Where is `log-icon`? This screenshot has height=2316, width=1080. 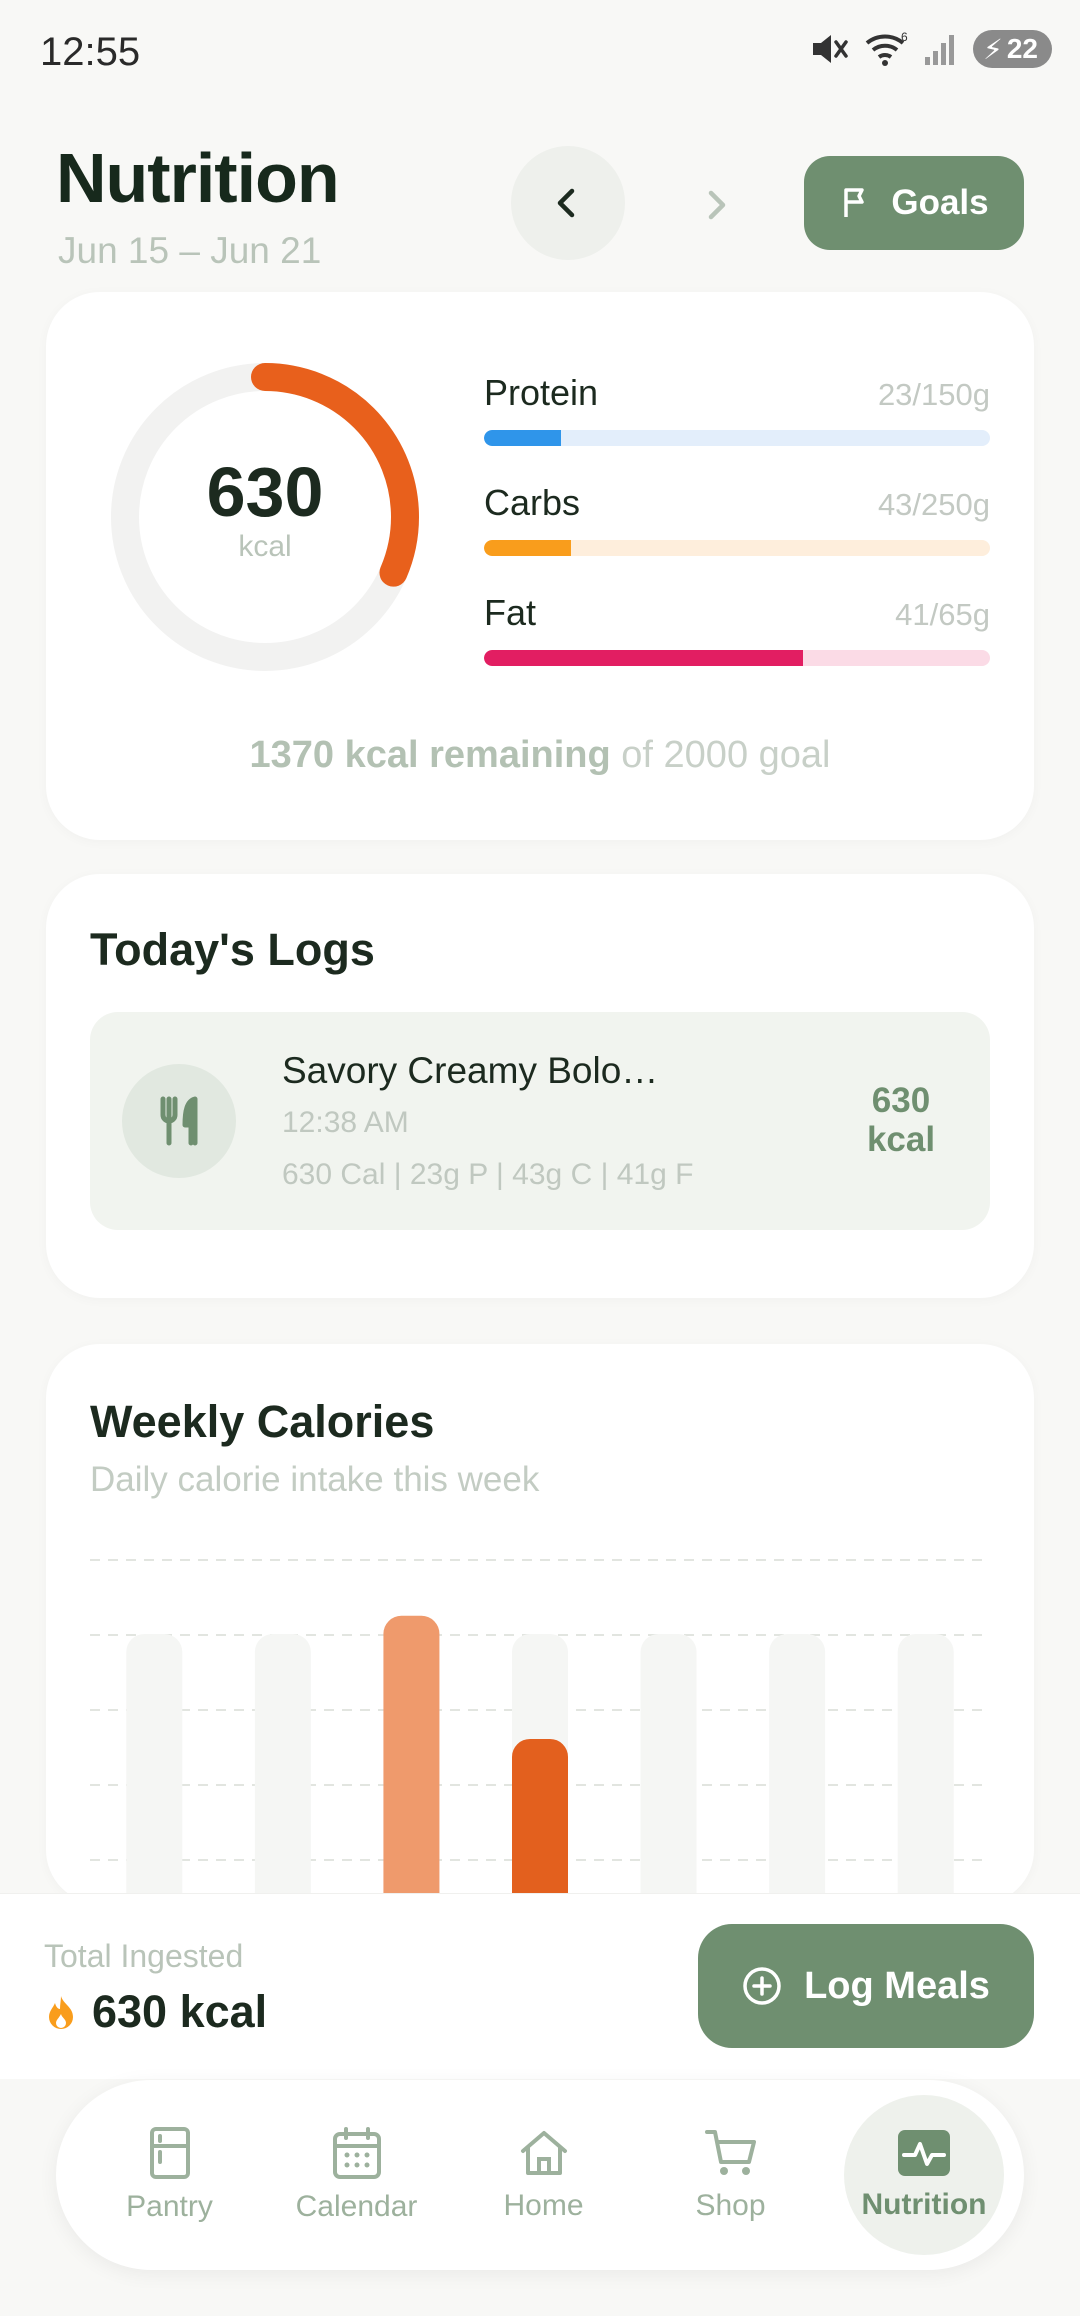
log-icon is located at coordinates (179, 1121).